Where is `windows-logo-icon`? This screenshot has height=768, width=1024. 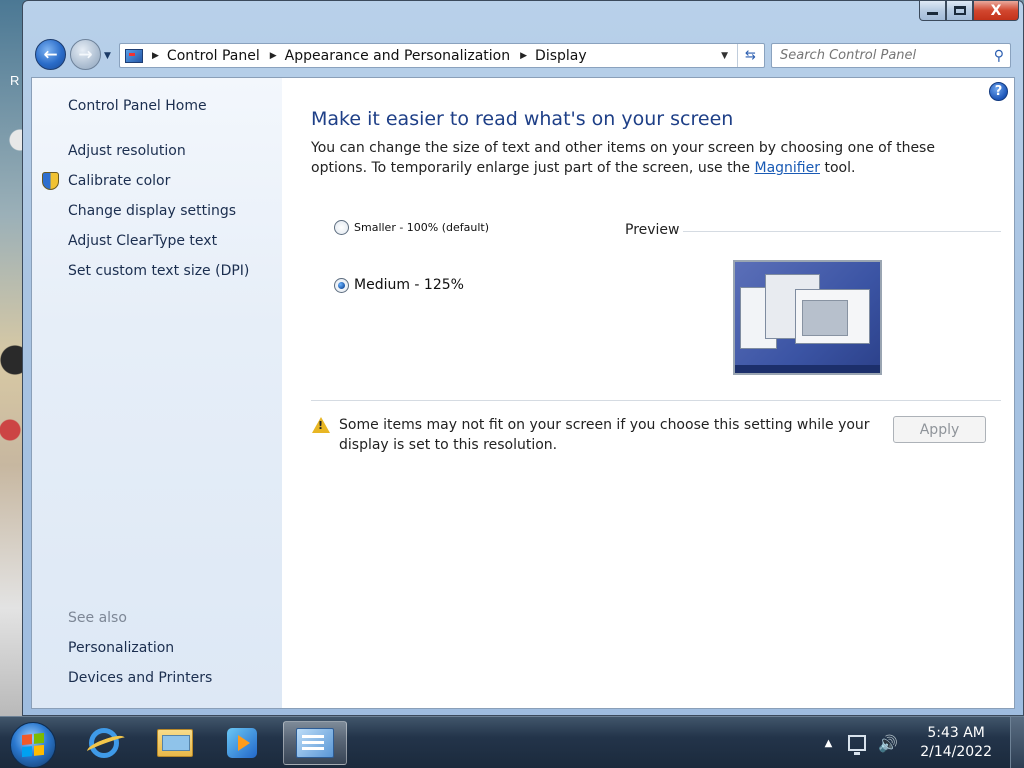 windows-logo-icon is located at coordinates (33, 745).